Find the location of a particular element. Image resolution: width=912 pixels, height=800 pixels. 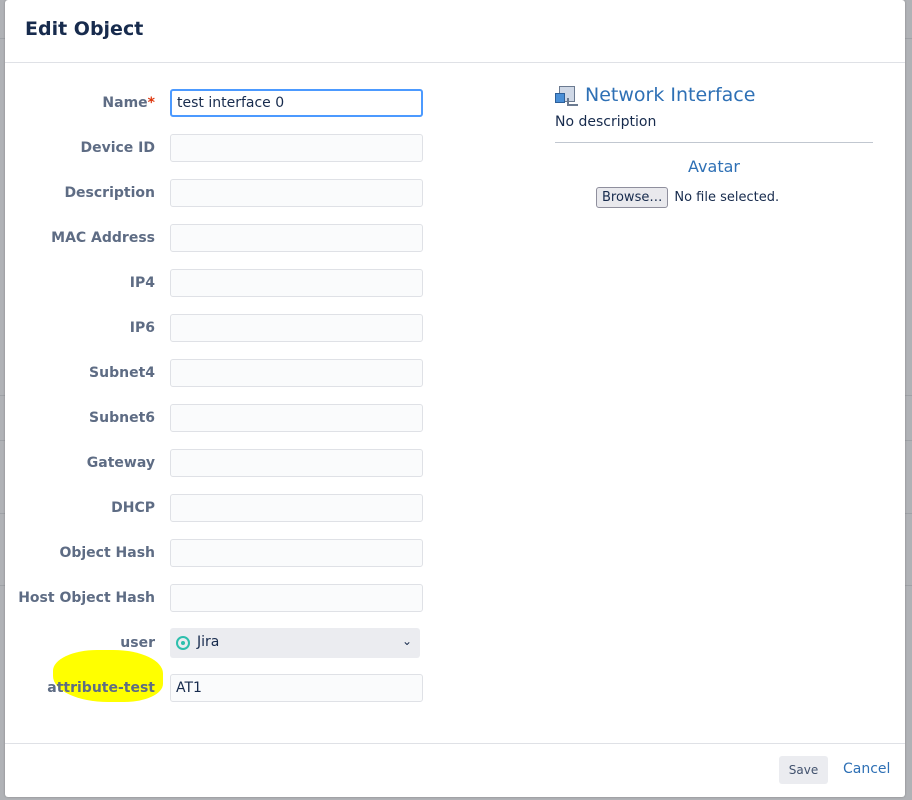

dhcp-label: DHCP is located at coordinates (133, 508).